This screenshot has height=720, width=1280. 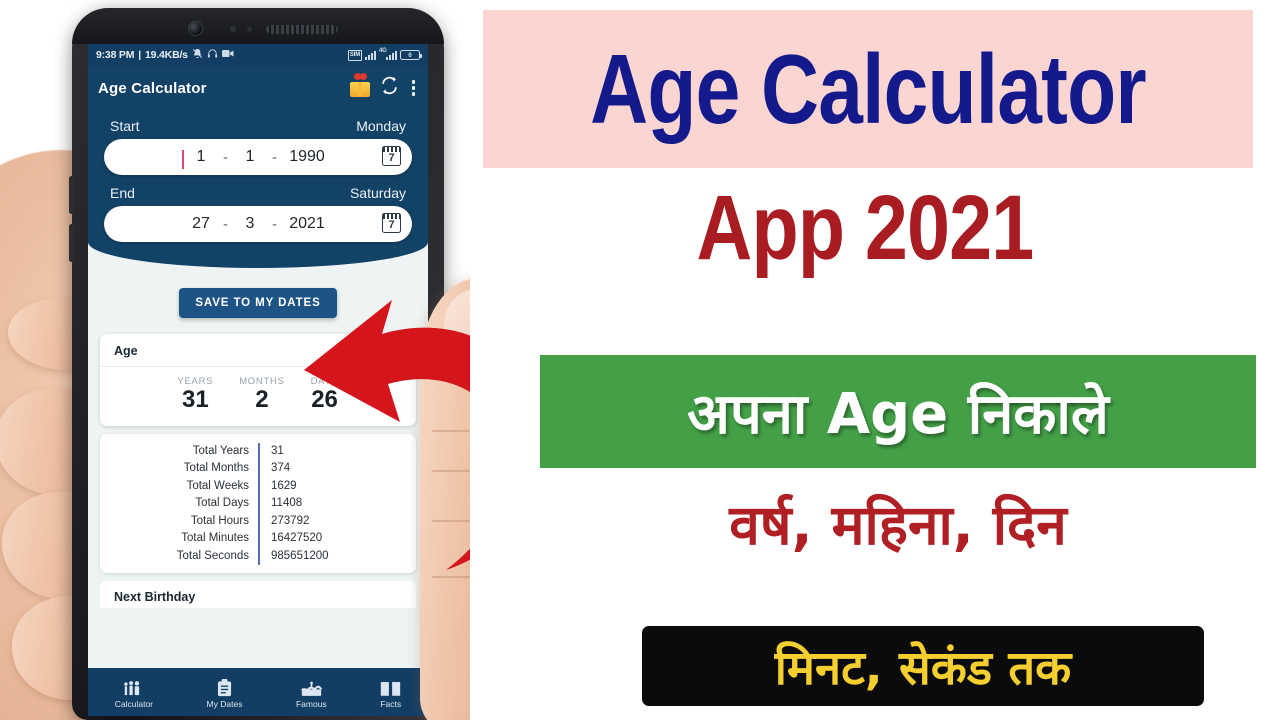 What do you see at coordinates (868, 88) in the screenshot?
I see `promo-title: Age Calculator` at bounding box center [868, 88].